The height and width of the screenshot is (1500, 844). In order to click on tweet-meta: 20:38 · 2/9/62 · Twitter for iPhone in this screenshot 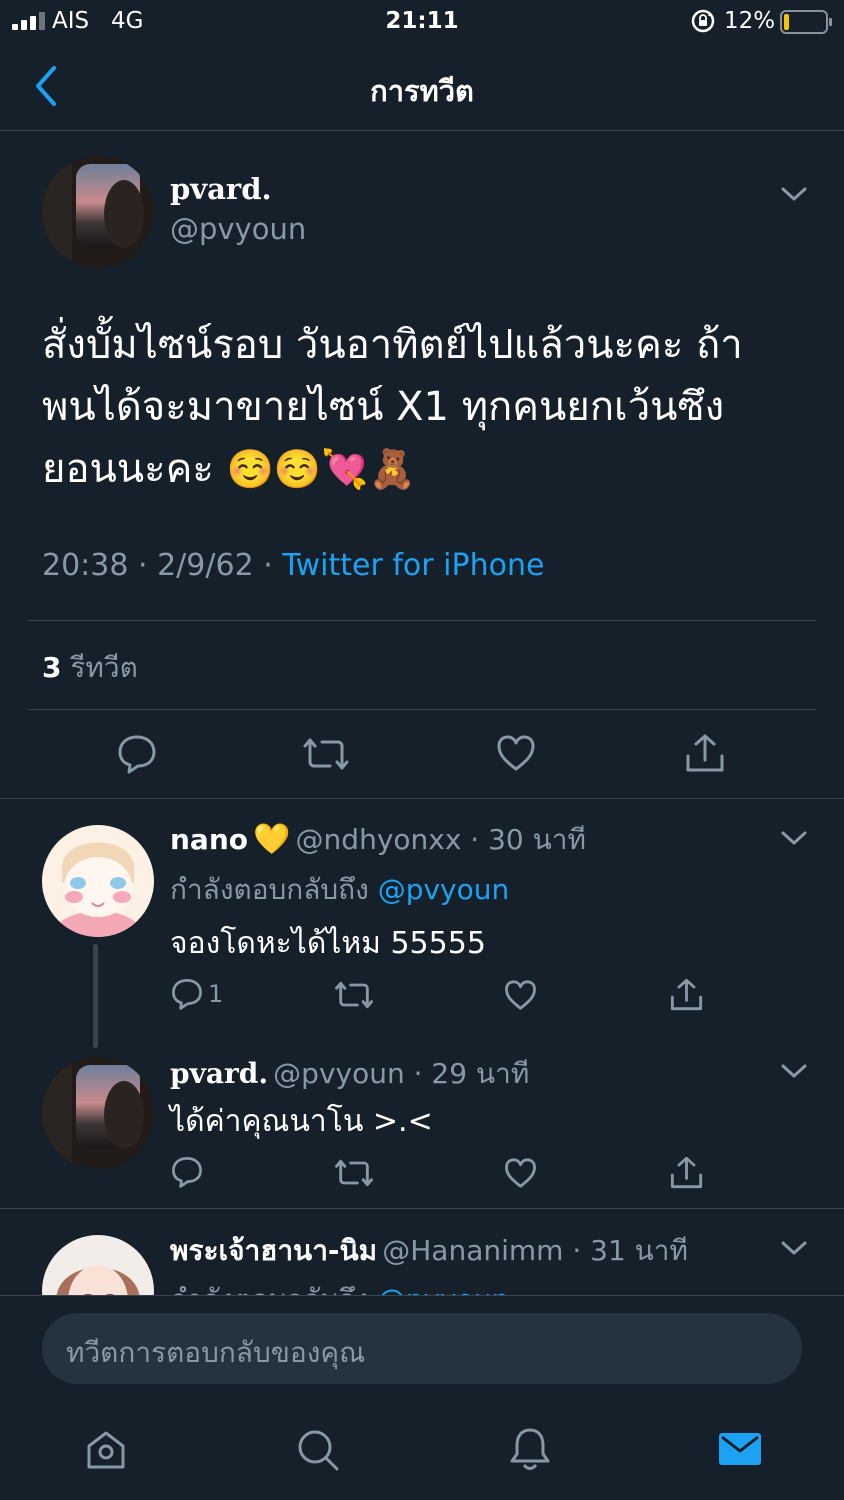, I will do `click(293, 565)`.